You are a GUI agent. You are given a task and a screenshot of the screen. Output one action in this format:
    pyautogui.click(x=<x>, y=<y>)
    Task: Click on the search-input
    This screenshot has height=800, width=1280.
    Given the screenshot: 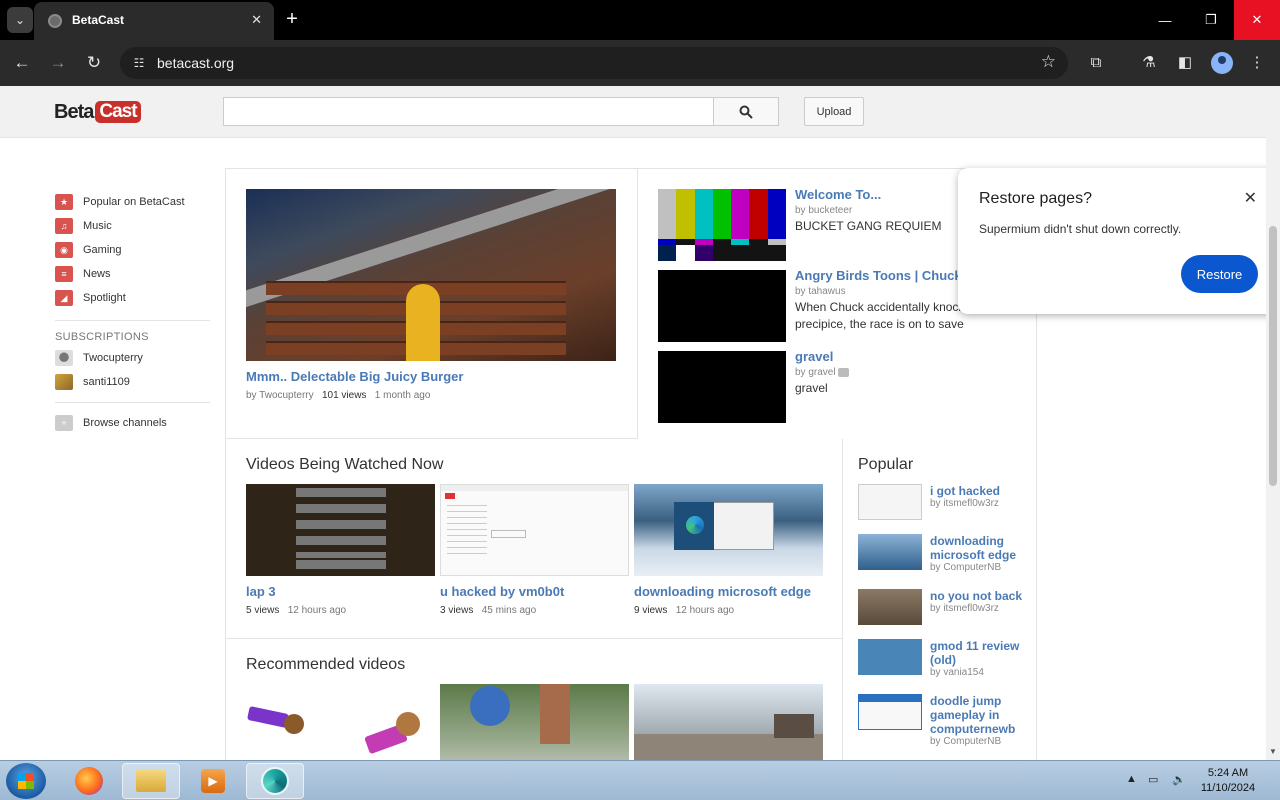 What is the action you would take?
    pyautogui.click(x=468, y=111)
    